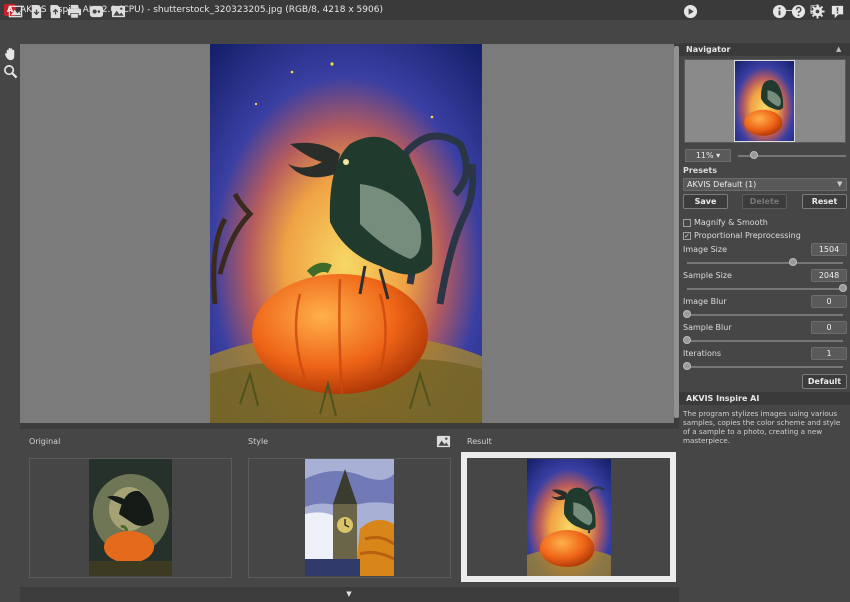 This screenshot has width=850, height=602. I want to click on notifications-icon, so click(837, 11).